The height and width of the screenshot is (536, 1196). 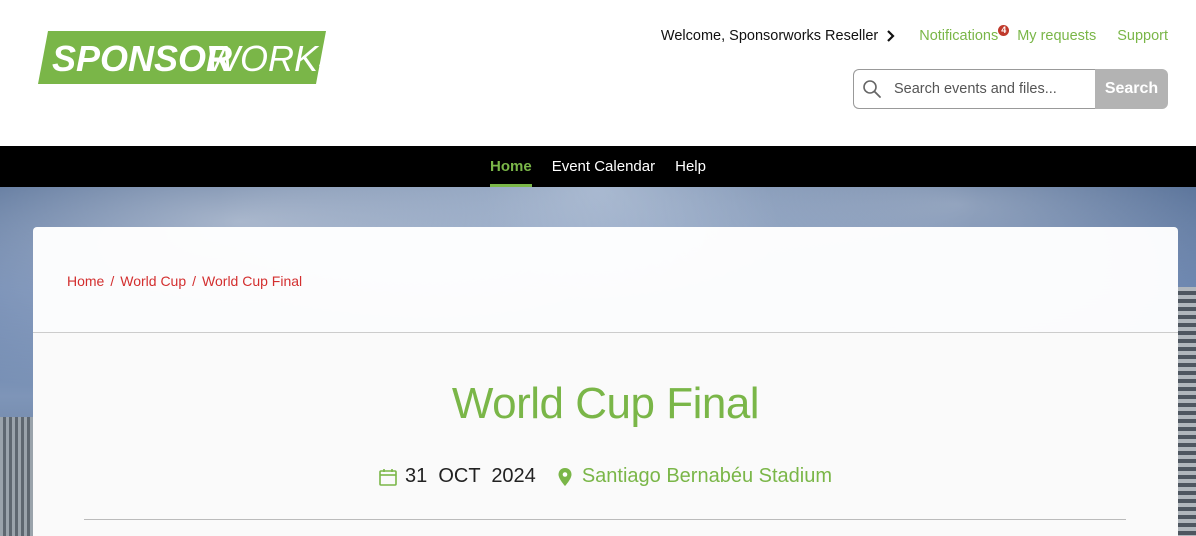 What do you see at coordinates (1004, 30) in the screenshot?
I see `notification-count-badge: 4` at bounding box center [1004, 30].